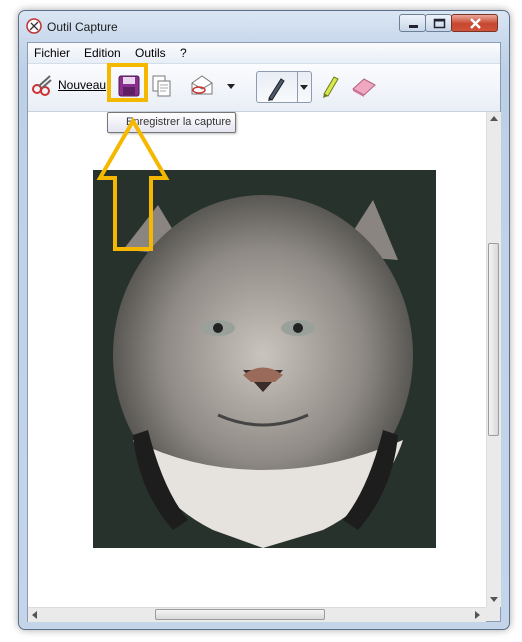 The width and height of the screenshot is (522, 642). Describe the element at coordinates (276, 89) in the screenshot. I see `pen-icon` at that location.